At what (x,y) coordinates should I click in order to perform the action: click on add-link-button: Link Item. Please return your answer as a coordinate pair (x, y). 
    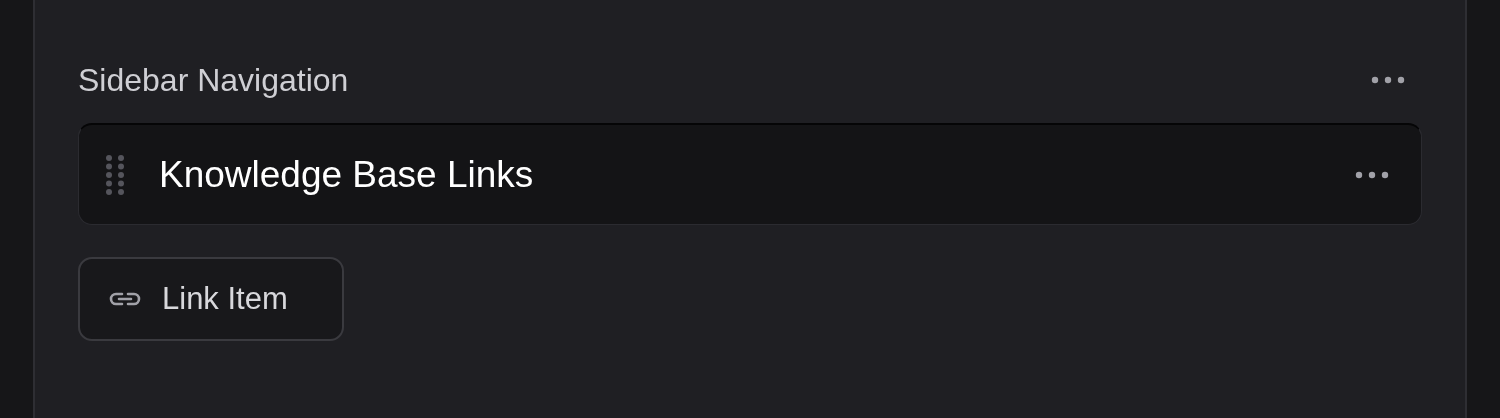
    Looking at the image, I should click on (211, 299).